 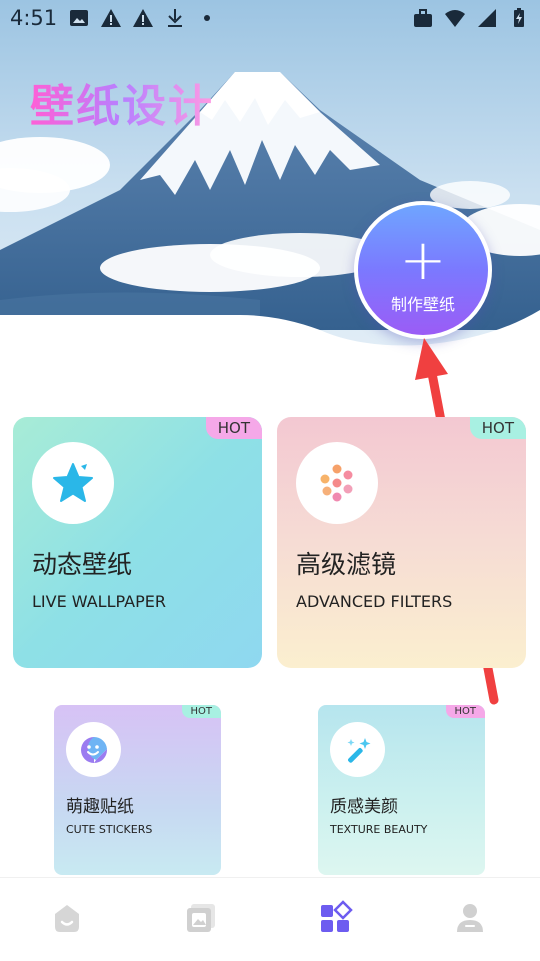 What do you see at coordinates (401, 542) in the screenshot?
I see `advanced-filters-card: HOT 高级滤镜 ADVANCED FILTERS` at bounding box center [401, 542].